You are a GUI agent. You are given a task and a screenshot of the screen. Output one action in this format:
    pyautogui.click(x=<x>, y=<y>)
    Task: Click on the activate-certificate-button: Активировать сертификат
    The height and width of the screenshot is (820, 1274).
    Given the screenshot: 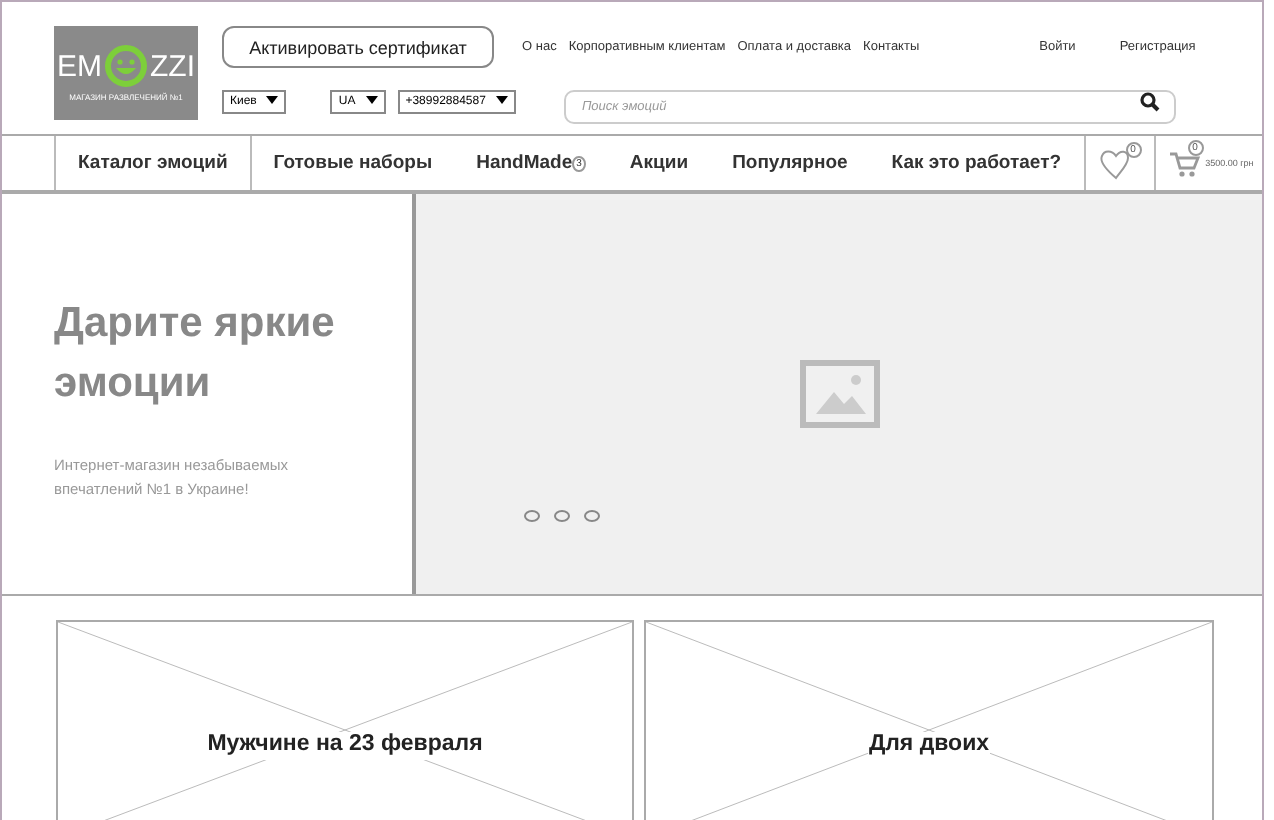 What is the action you would take?
    pyautogui.click(x=358, y=47)
    